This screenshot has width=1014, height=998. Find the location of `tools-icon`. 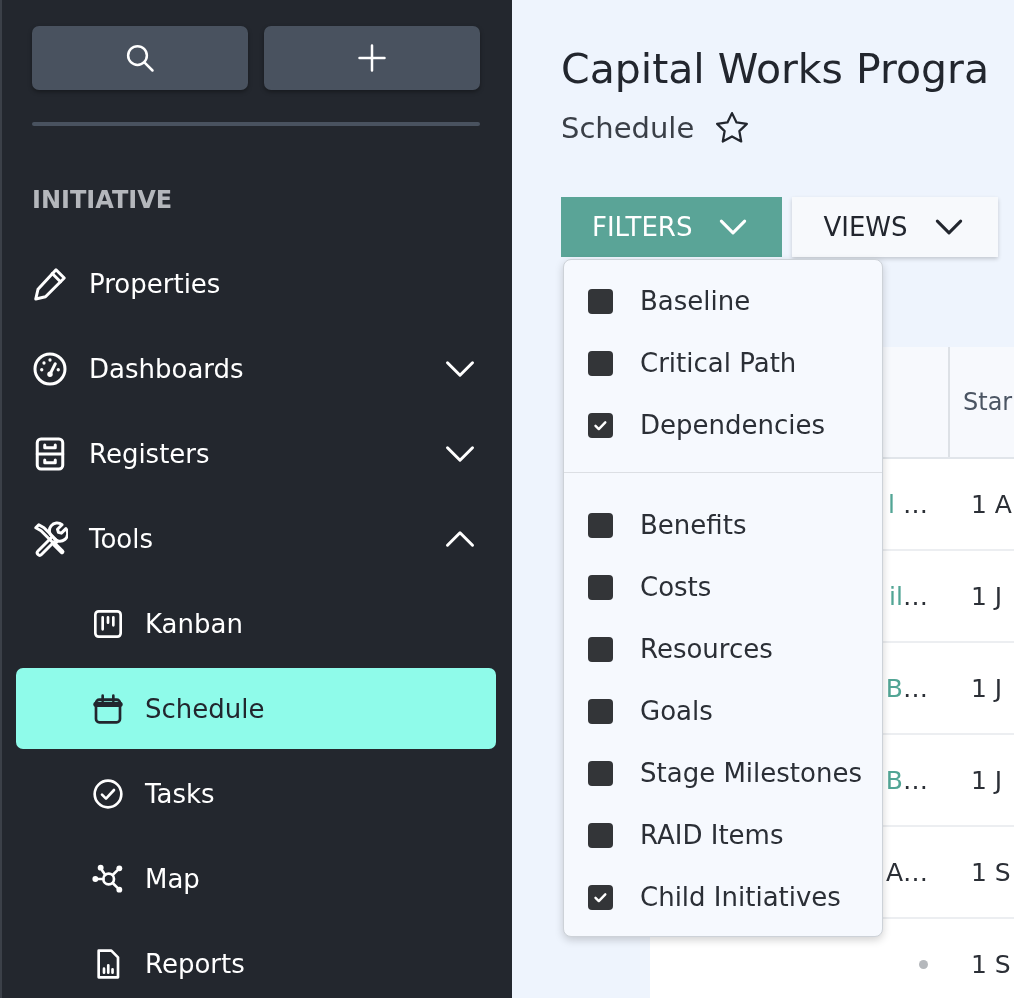

tools-icon is located at coordinates (50, 538).